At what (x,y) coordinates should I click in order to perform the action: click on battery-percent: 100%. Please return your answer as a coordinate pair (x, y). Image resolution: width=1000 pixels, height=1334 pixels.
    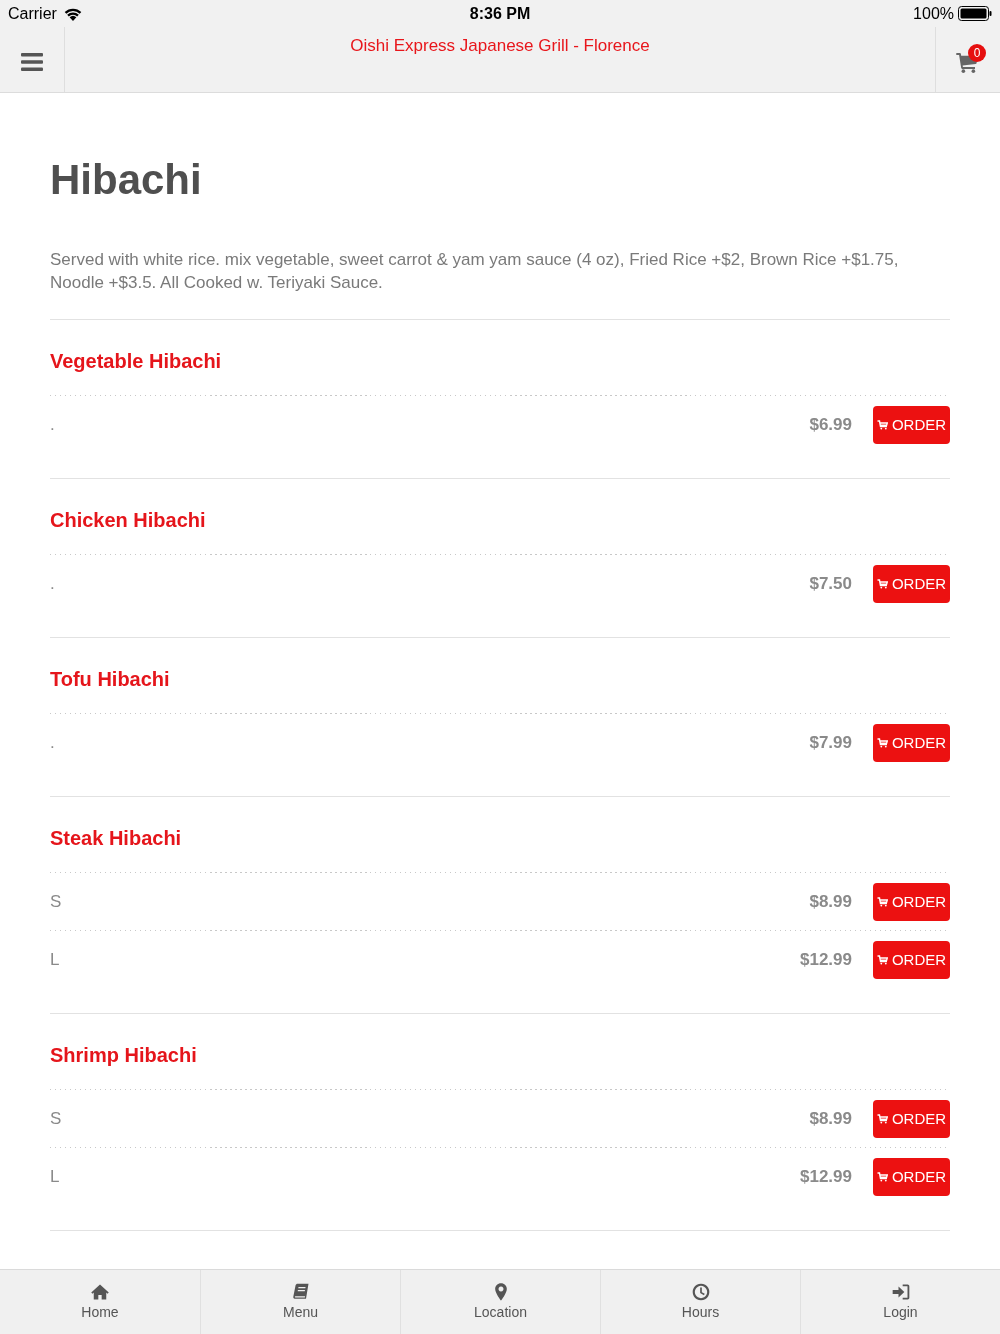
    Looking at the image, I should click on (933, 13).